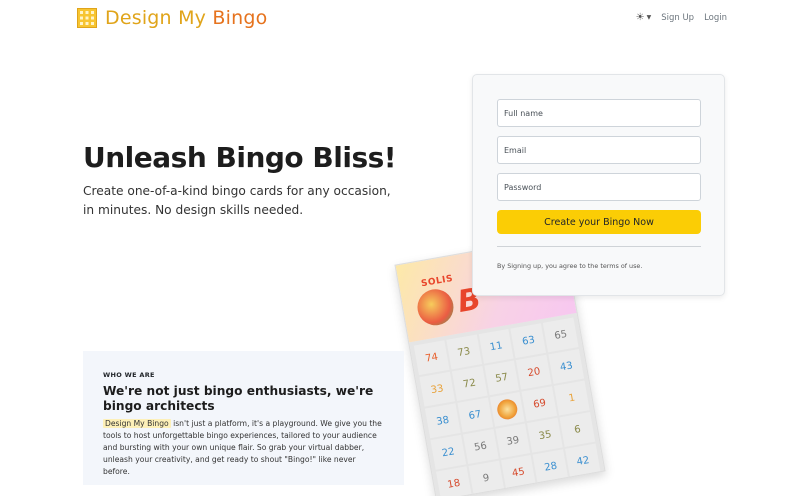 The height and width of the screenshot is (496, 800). Describe the element at coordinates (129, 375) in the screenshot. I see `section-label: WHO WE ARE` at that location.